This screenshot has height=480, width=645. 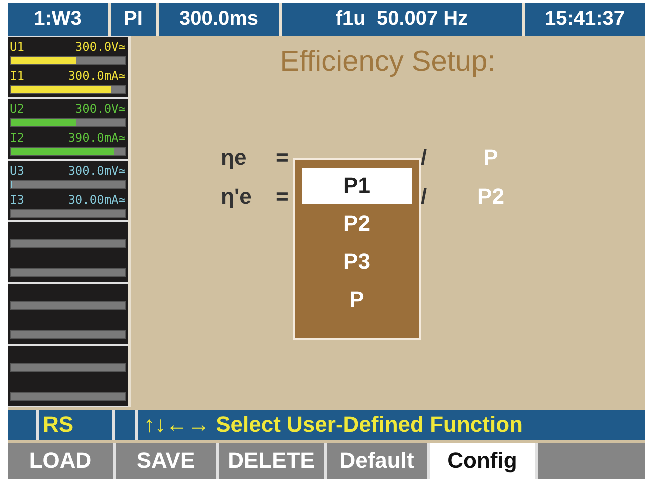 I want to click on softkey: Default, so click(x=377, y=461).